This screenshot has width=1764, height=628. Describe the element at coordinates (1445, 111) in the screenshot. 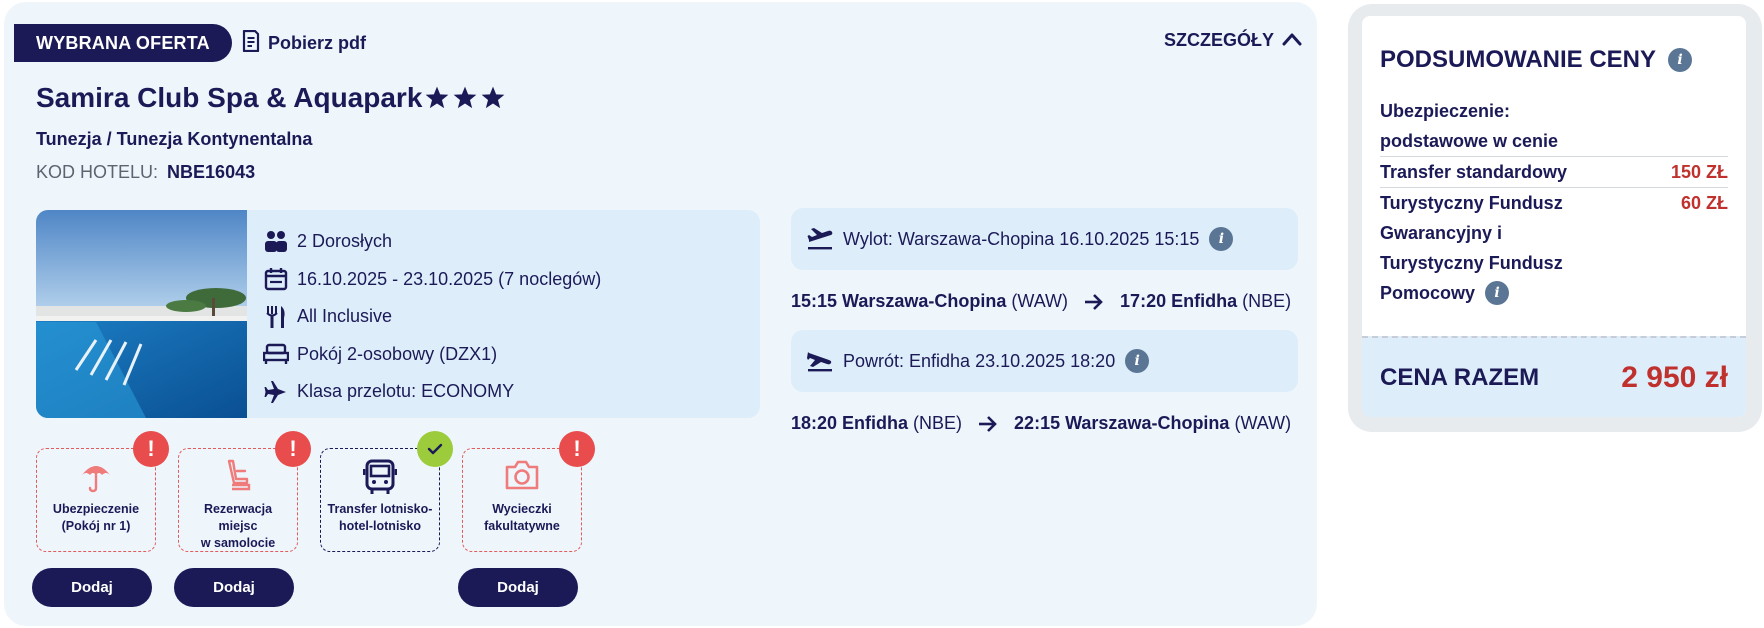

I see `insurance-label: Ubezpieczenie:` at that location.